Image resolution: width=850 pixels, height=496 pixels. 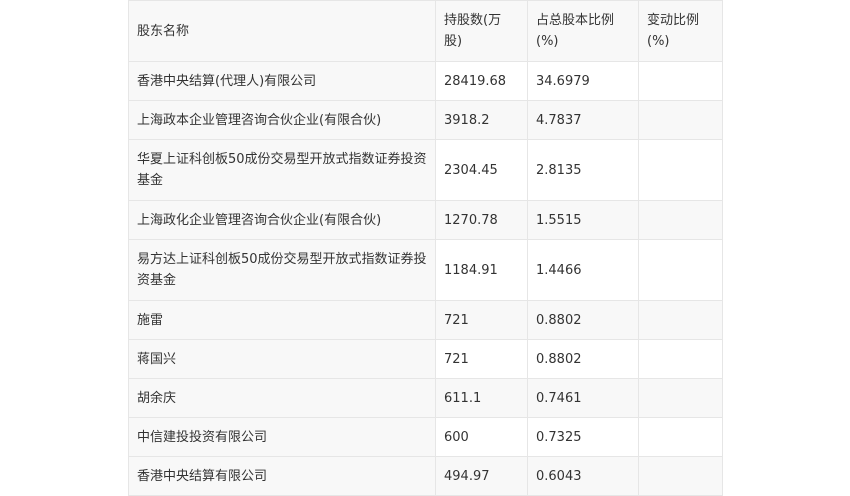 I want to click on cell-share-ratio: 0.6043, so click(x=583, y=476).